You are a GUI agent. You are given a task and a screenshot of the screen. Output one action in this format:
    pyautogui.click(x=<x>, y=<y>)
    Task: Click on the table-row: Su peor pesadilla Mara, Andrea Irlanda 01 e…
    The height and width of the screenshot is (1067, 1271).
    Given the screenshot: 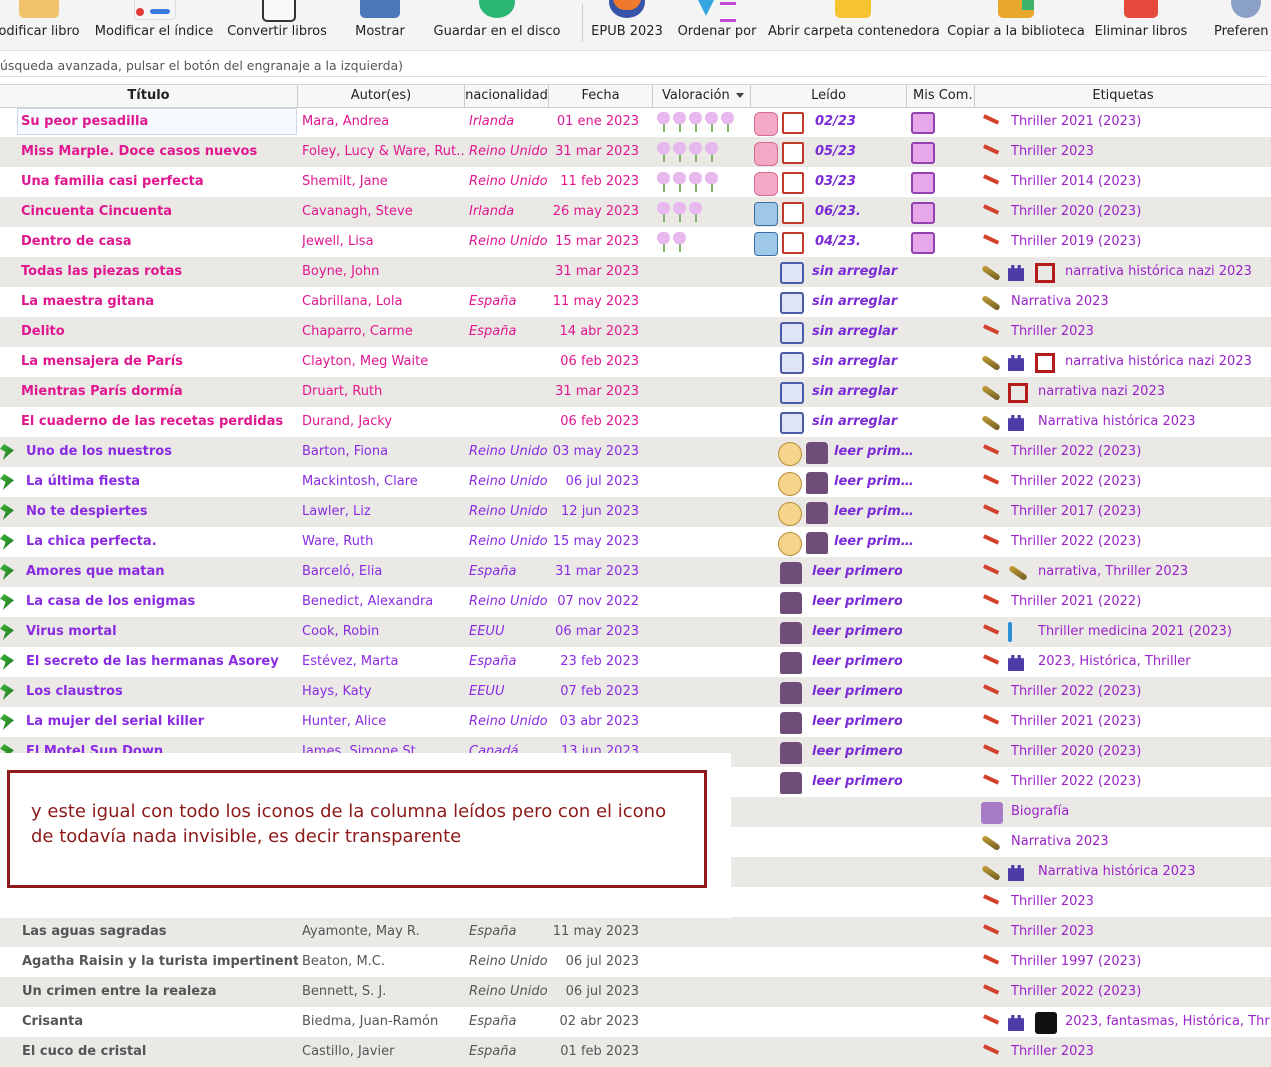 What is the action you would take?
    pyautogui.click(x=635, y=122)
    